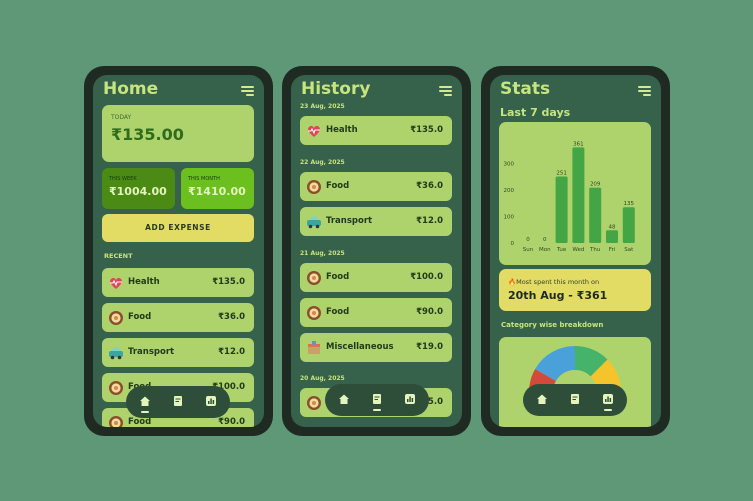  What do you see at coordinates (336, 89) in the screenshot?
I see `page-title: History` at bounding box center [336, 89].